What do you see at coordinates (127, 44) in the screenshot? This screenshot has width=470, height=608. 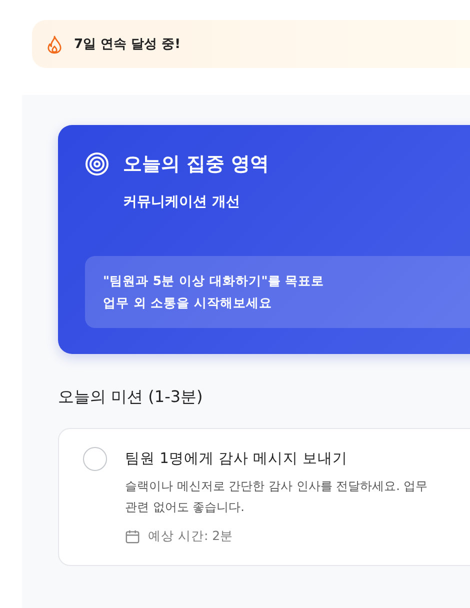 I see `streak-text: 7일 연속 달성 중!` at bounding box center [127, 44].